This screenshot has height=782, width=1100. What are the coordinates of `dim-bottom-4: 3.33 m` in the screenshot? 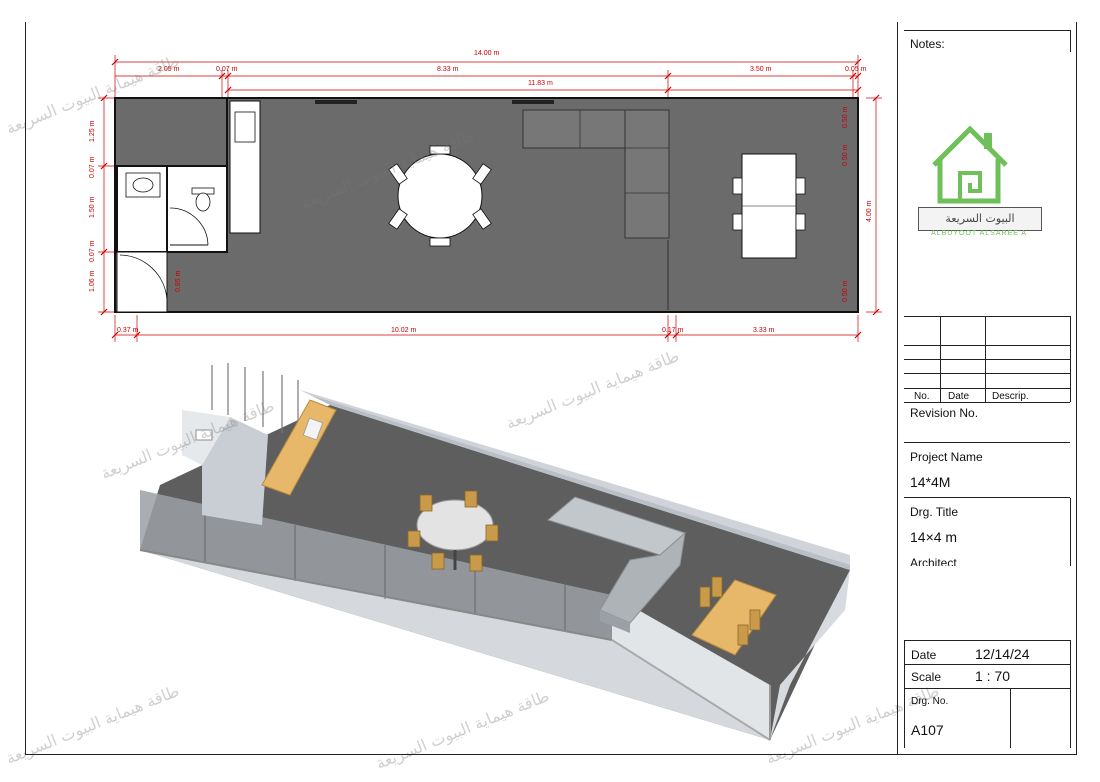 It's located at (764, 330).